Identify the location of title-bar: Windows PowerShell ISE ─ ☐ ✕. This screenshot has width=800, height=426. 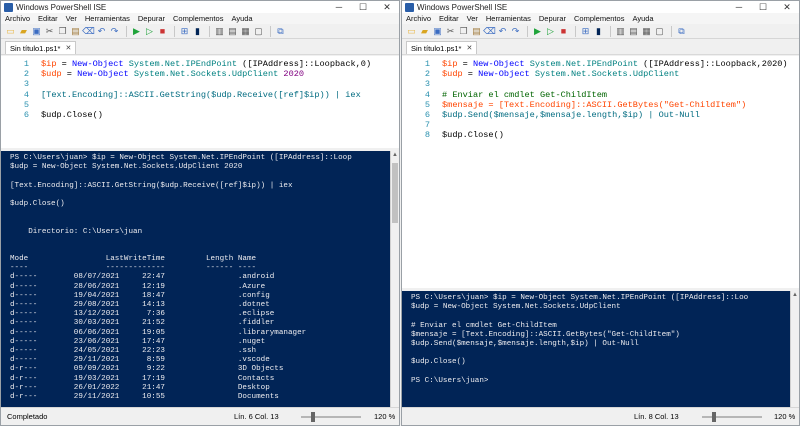
(200, 7).